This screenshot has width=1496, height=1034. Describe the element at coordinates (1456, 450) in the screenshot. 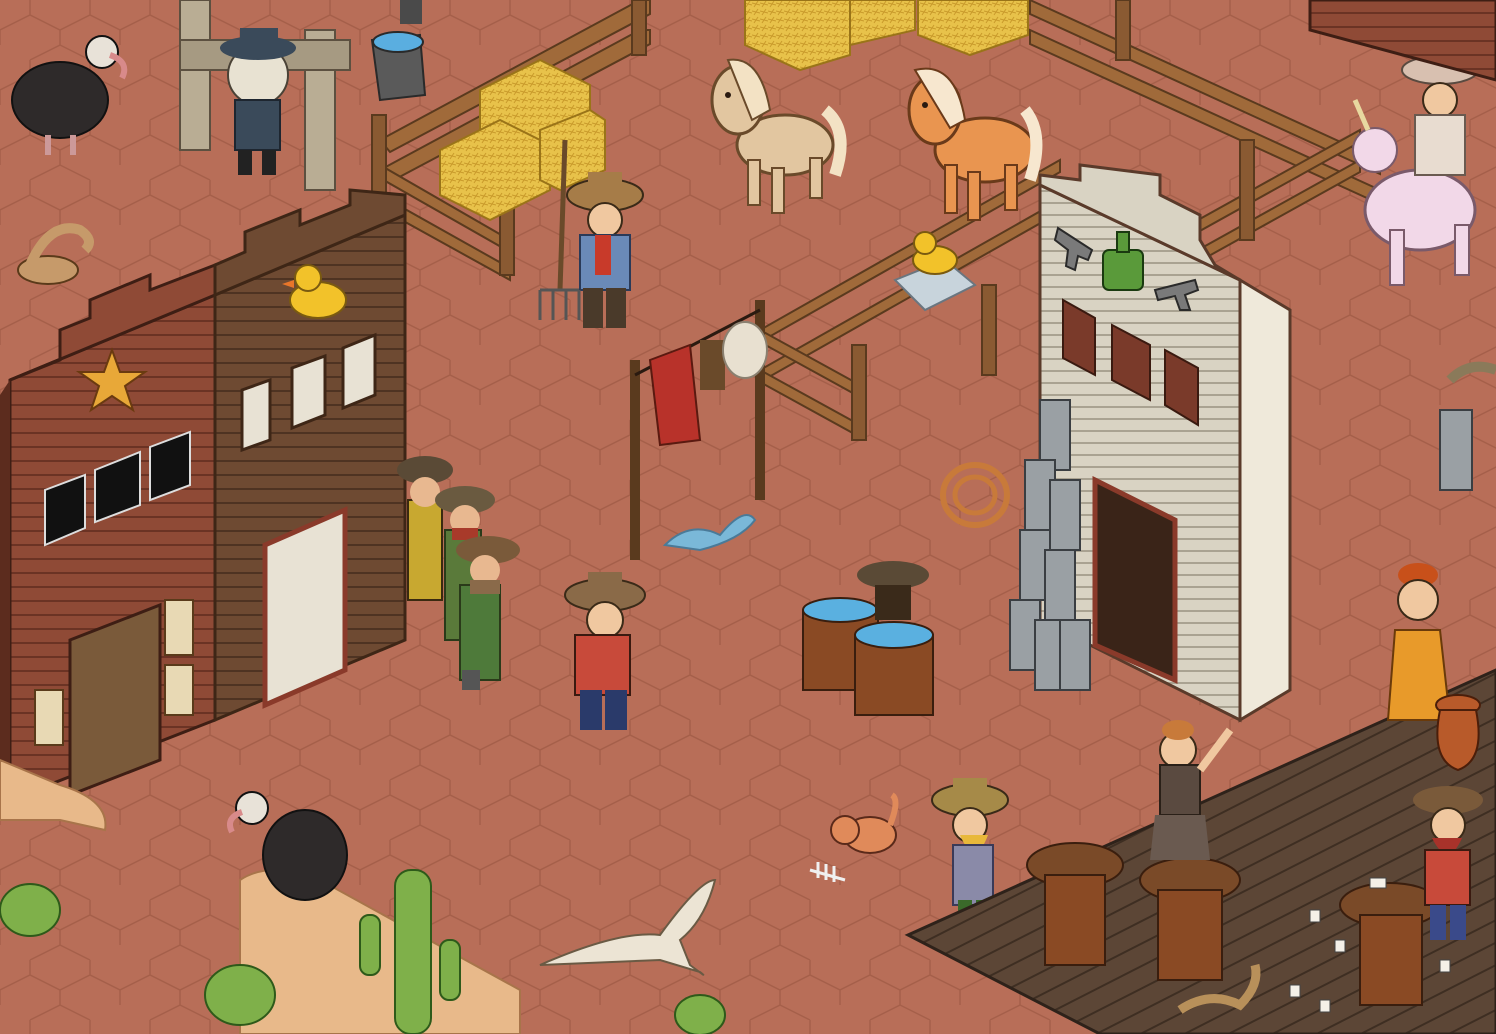

I see `milk-can` at that location.